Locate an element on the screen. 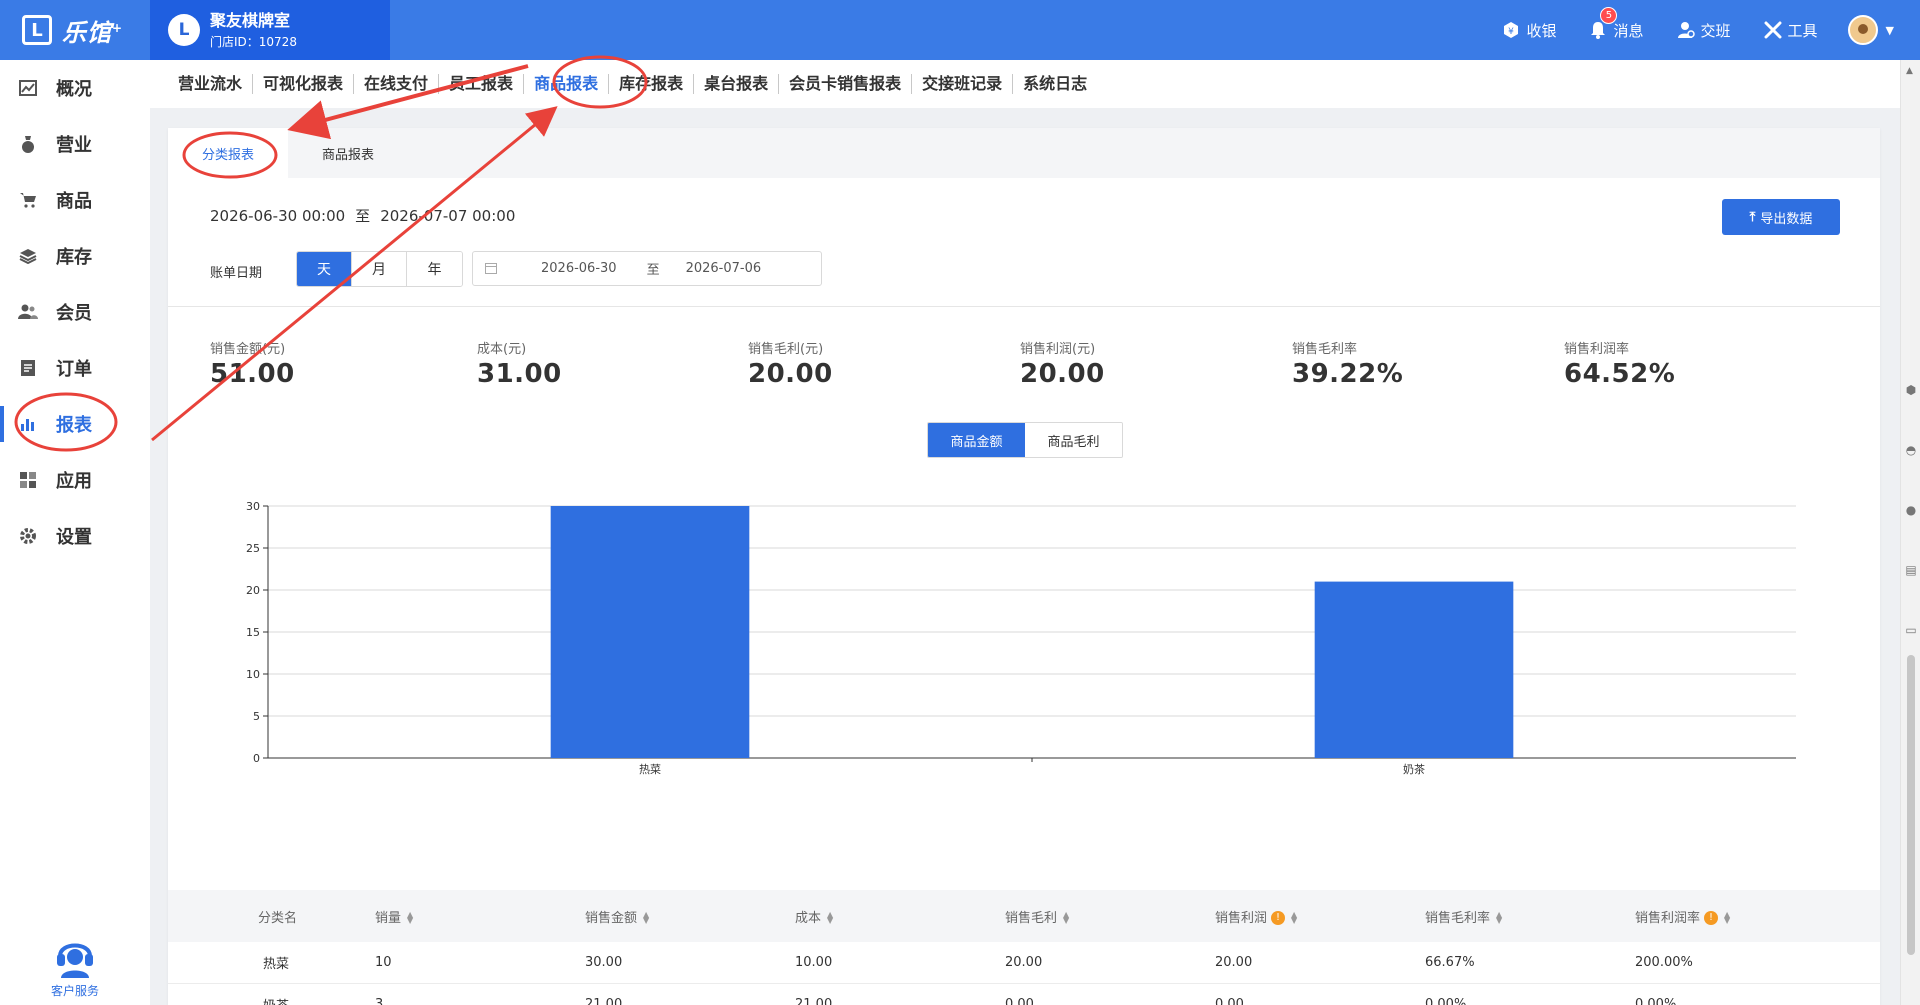  brand-name: 乐馆+ is located at coordinates (93, 32).